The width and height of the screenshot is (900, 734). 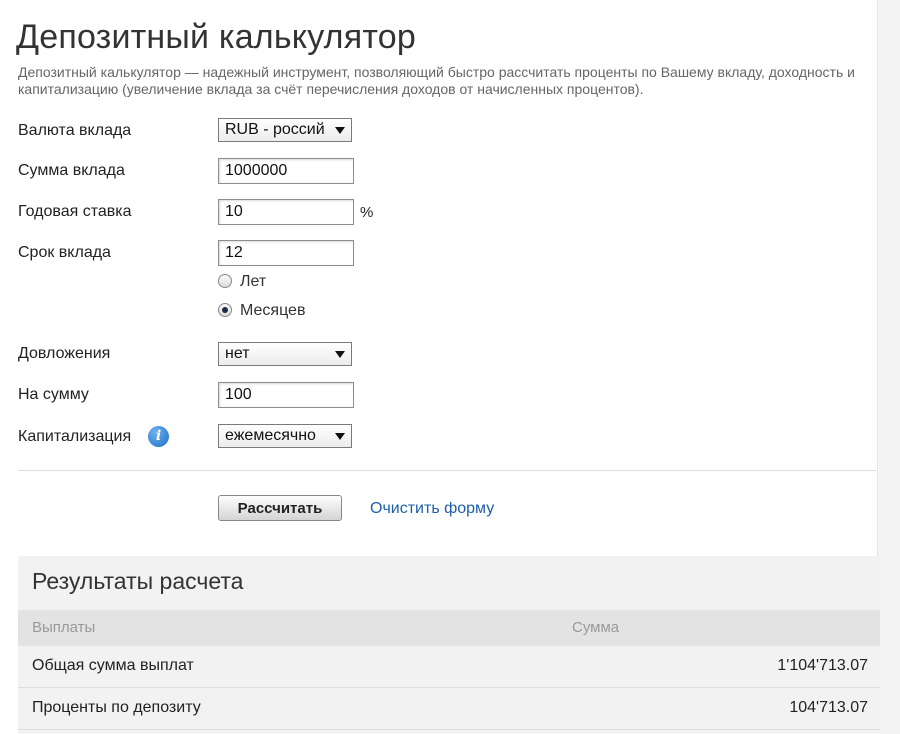 I want to click on capitalization-row: Капитализация i ежемесячно, so click(x=440, y=439).